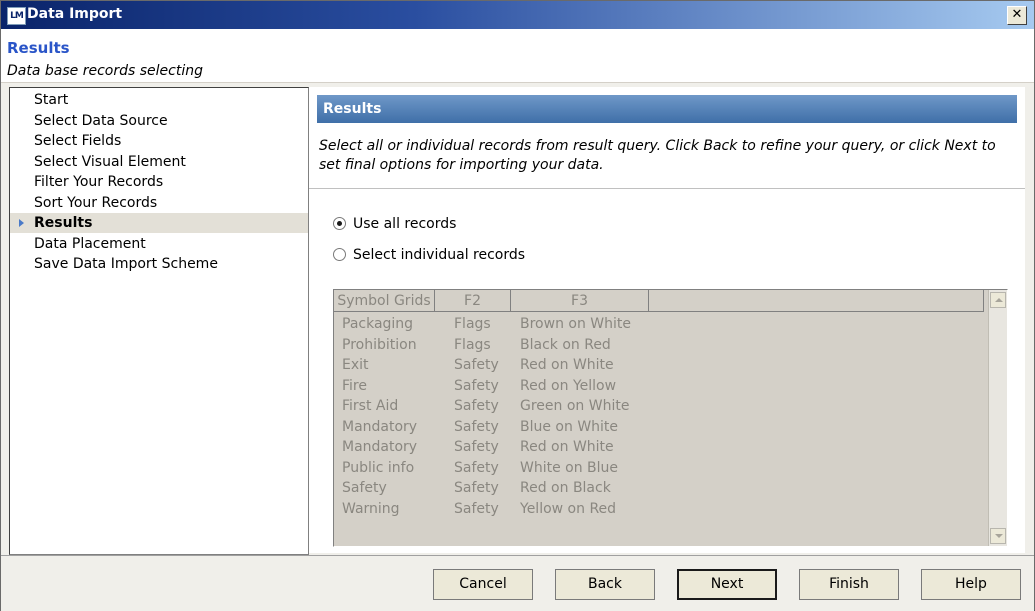 This screenshot has height=611, width=1035. I want to click on sidebar-item-filter-your-records: Filter Your Records, so click(159, 182).